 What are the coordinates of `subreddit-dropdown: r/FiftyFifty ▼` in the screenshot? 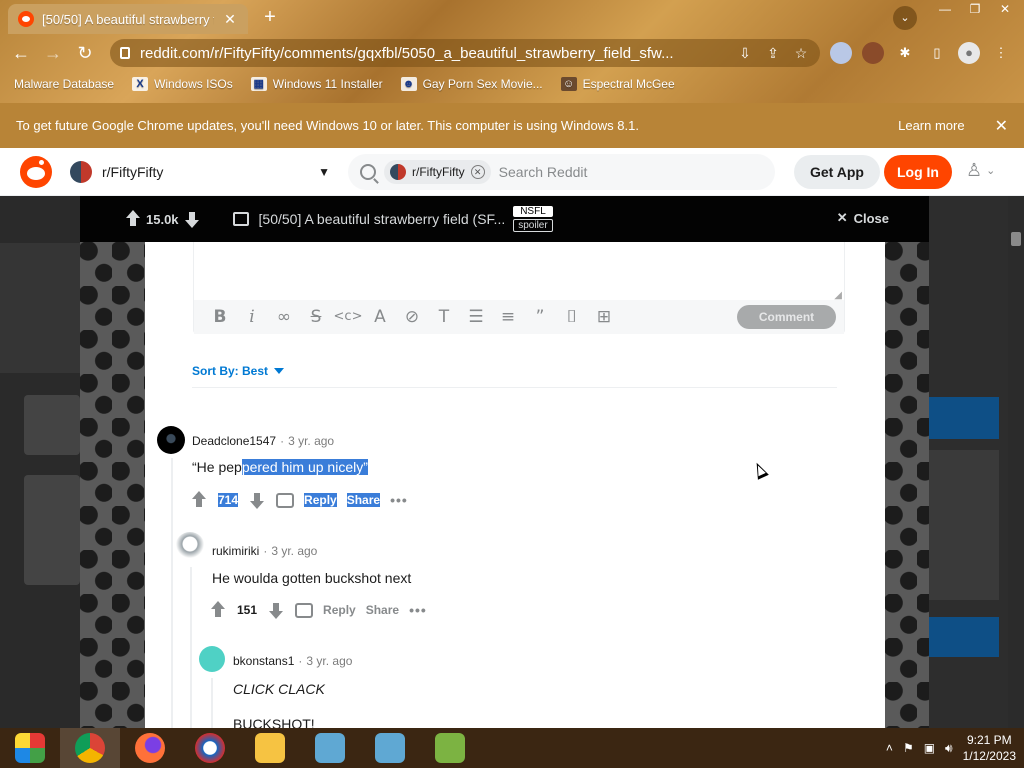 It's located at (200, 172).